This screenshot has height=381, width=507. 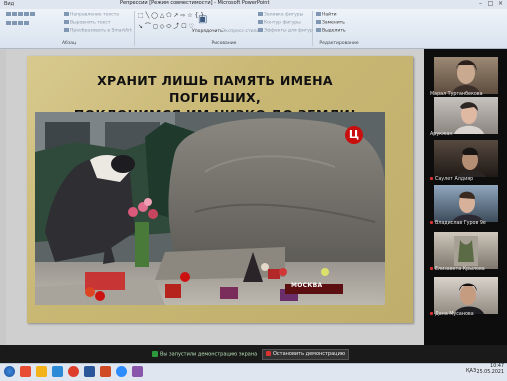 I want to click on arrange-icon: ▣, so click(x=202, y=19).